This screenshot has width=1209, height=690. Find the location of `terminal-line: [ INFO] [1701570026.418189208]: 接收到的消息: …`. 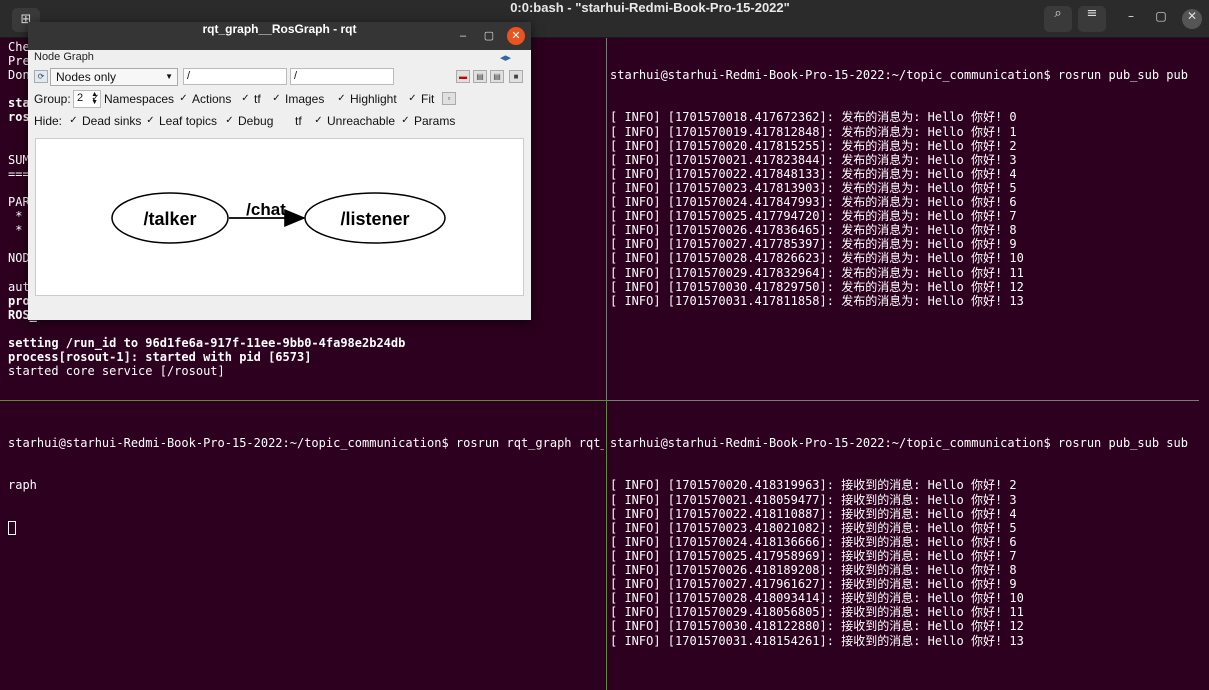

terminal-line: [ INFO] [1701570026.418189208]: 接收到的消息: … is located at coordinates (813, 570).